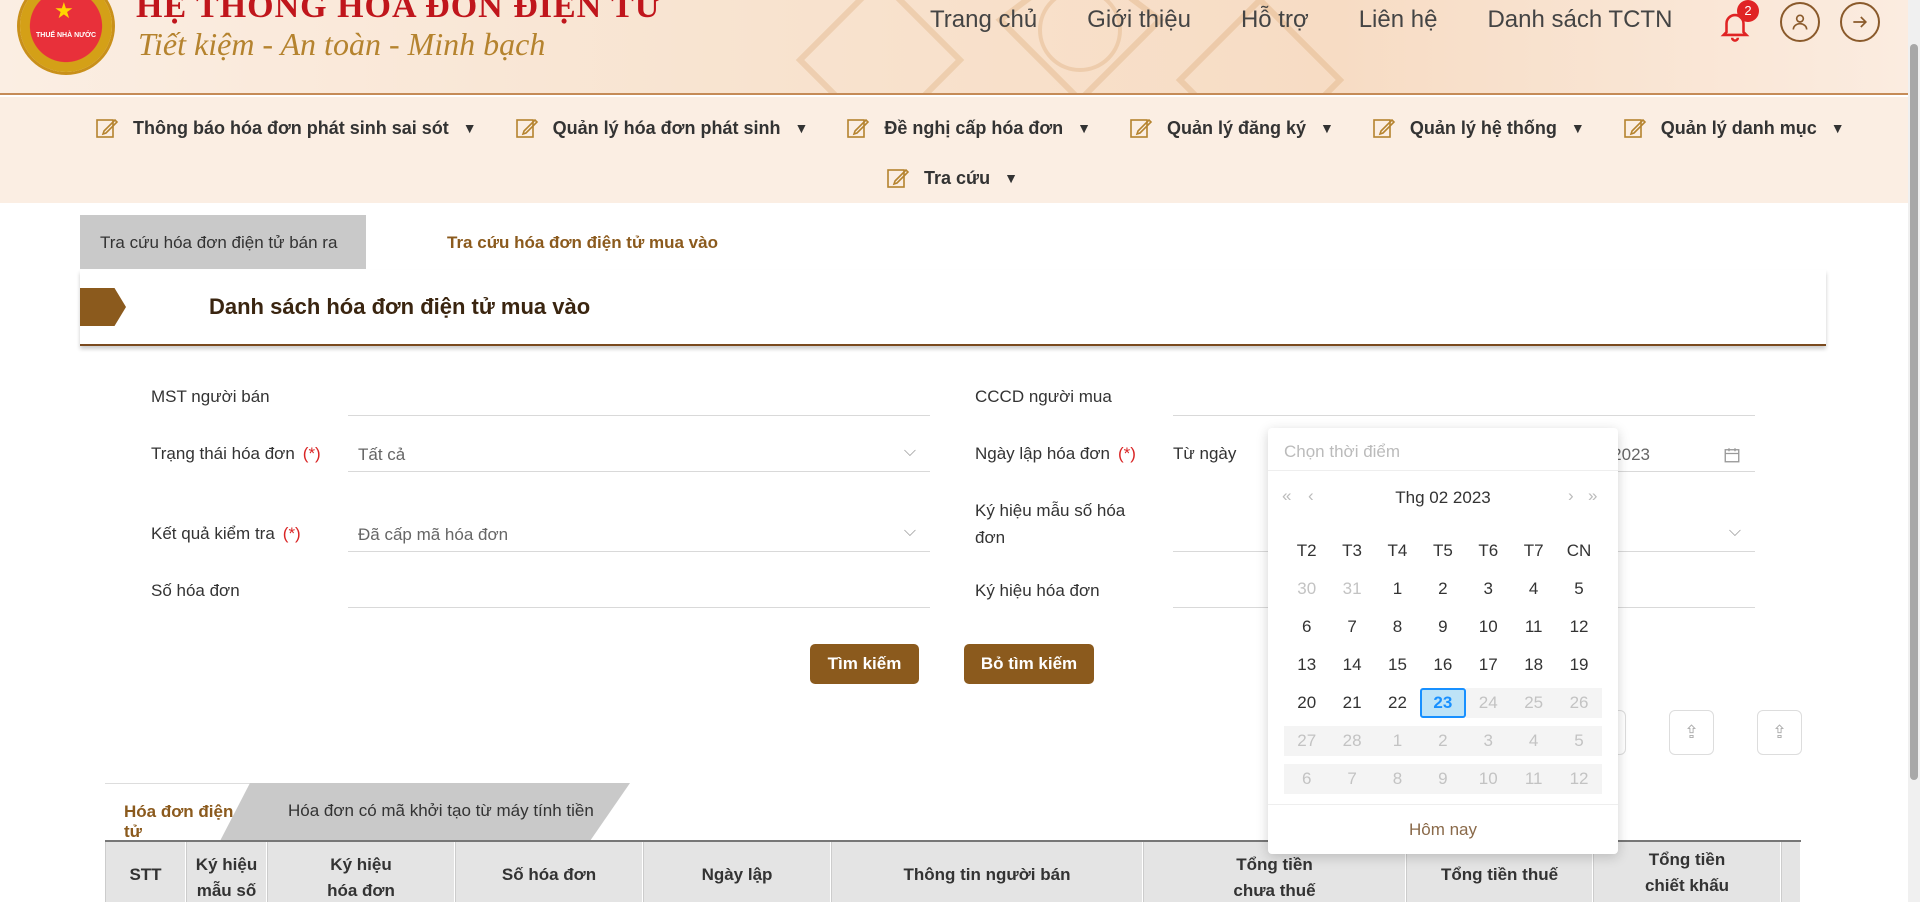 Image resolution: width=1920 pixels, height=902 pixels. What do you see at coordinates (1914, 412) in the screenshot?
I see `scrollbar-thumb` at bounding box center [1914, 412].